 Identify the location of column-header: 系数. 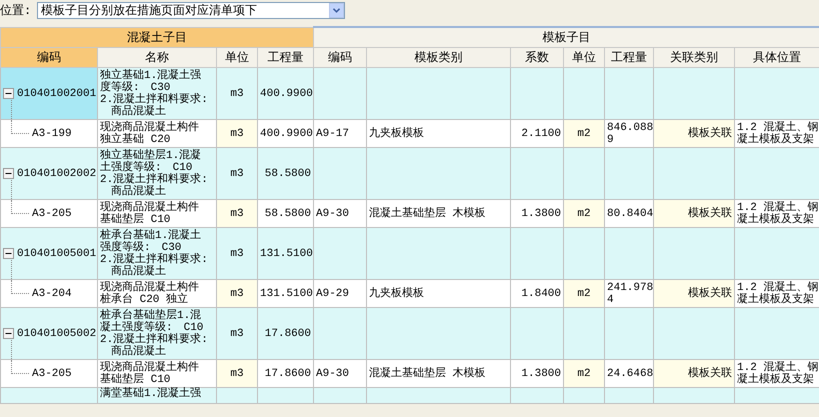
(537, 58).